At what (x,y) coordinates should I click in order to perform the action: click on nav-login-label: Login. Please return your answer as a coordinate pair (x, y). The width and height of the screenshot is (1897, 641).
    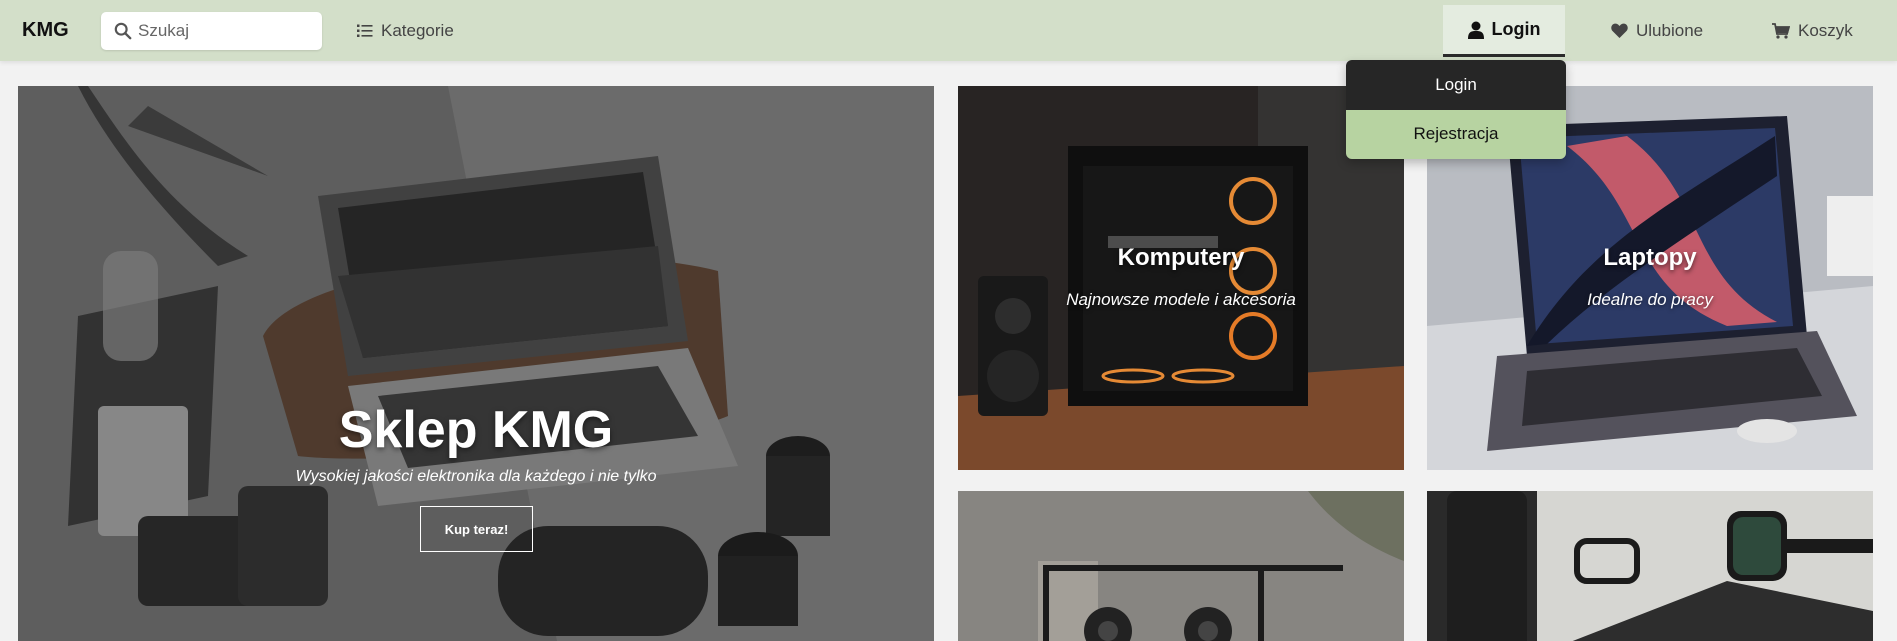
    Looking at the image, I should click on (1516, 29).